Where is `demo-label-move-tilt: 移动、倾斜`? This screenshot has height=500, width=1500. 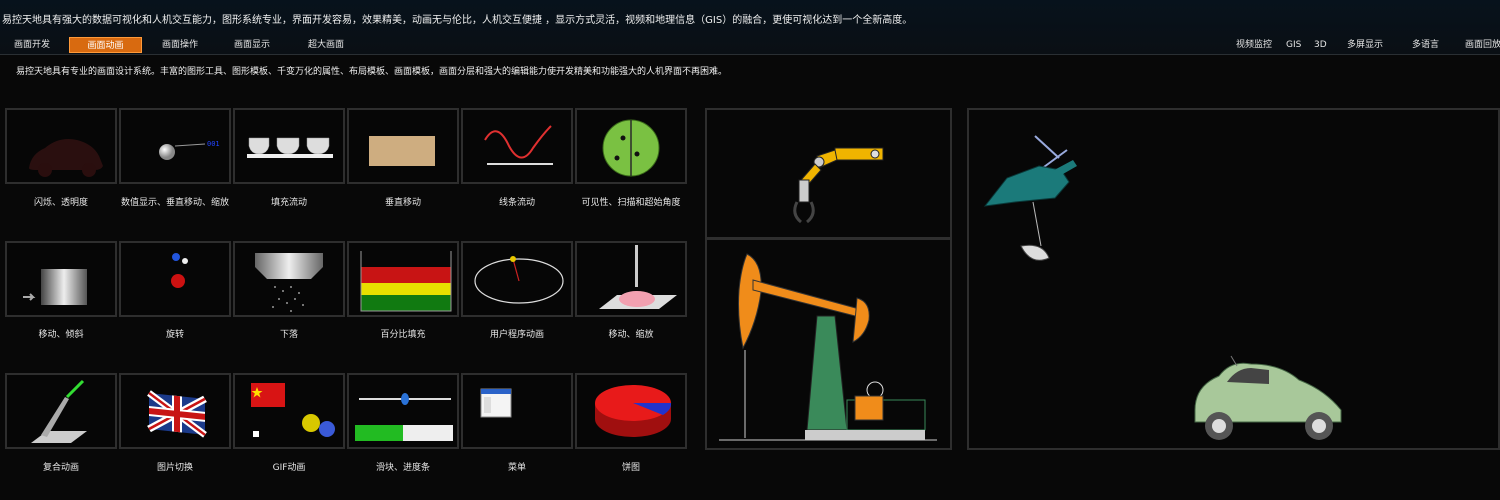
demo-label-move-tilt: 移动、倾斜 is located at coordinates (61, 335).